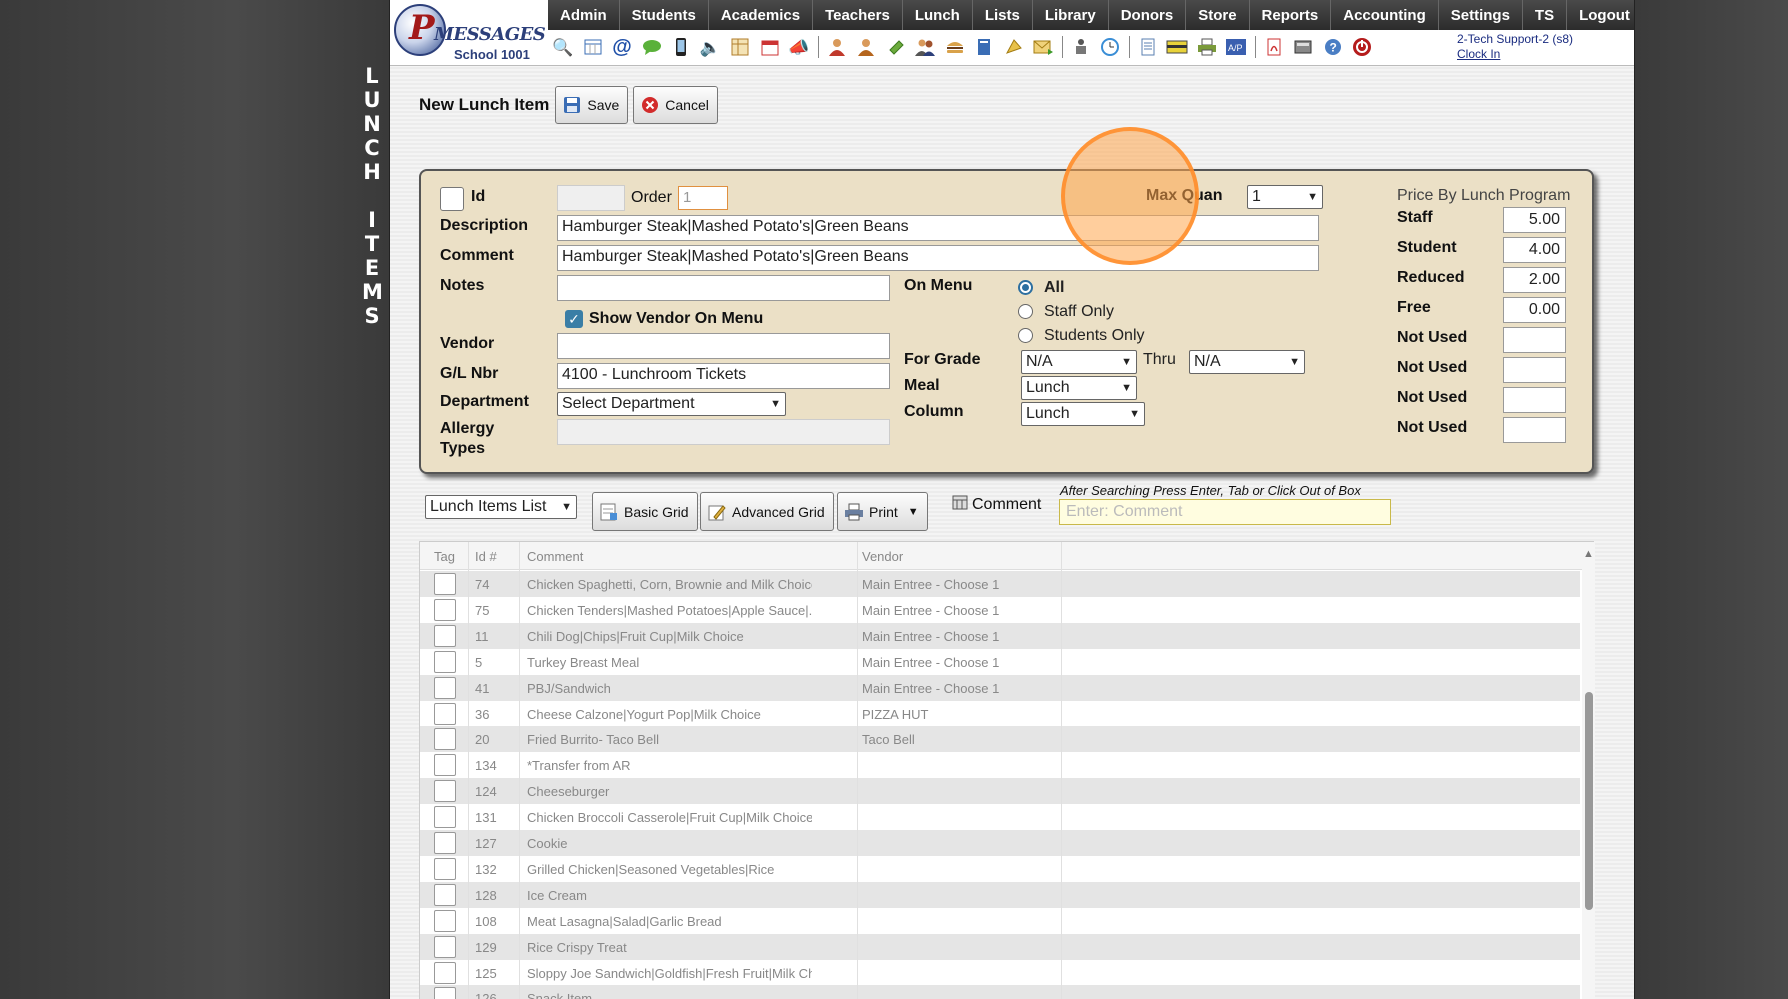 This screenshot has width=1788, height=999. What do you see at coordinates (1274, 47) in the screenshot?
I see `pdf-icon` at bounding box center [1274, 47].